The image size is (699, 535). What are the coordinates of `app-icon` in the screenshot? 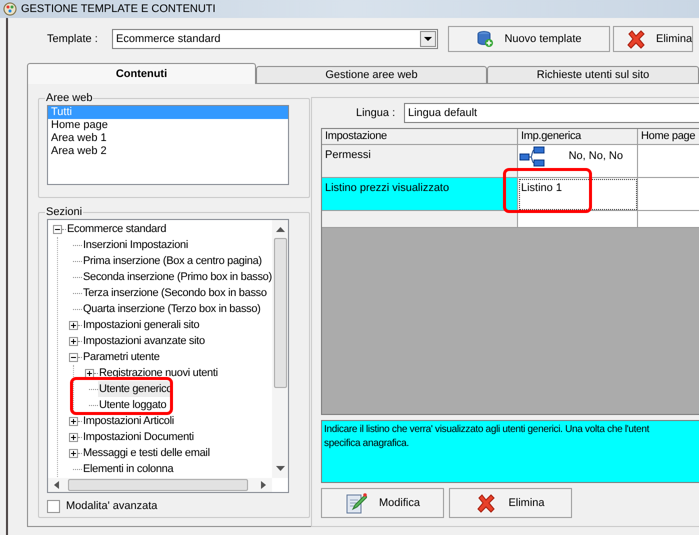 It's located at (10, 9).